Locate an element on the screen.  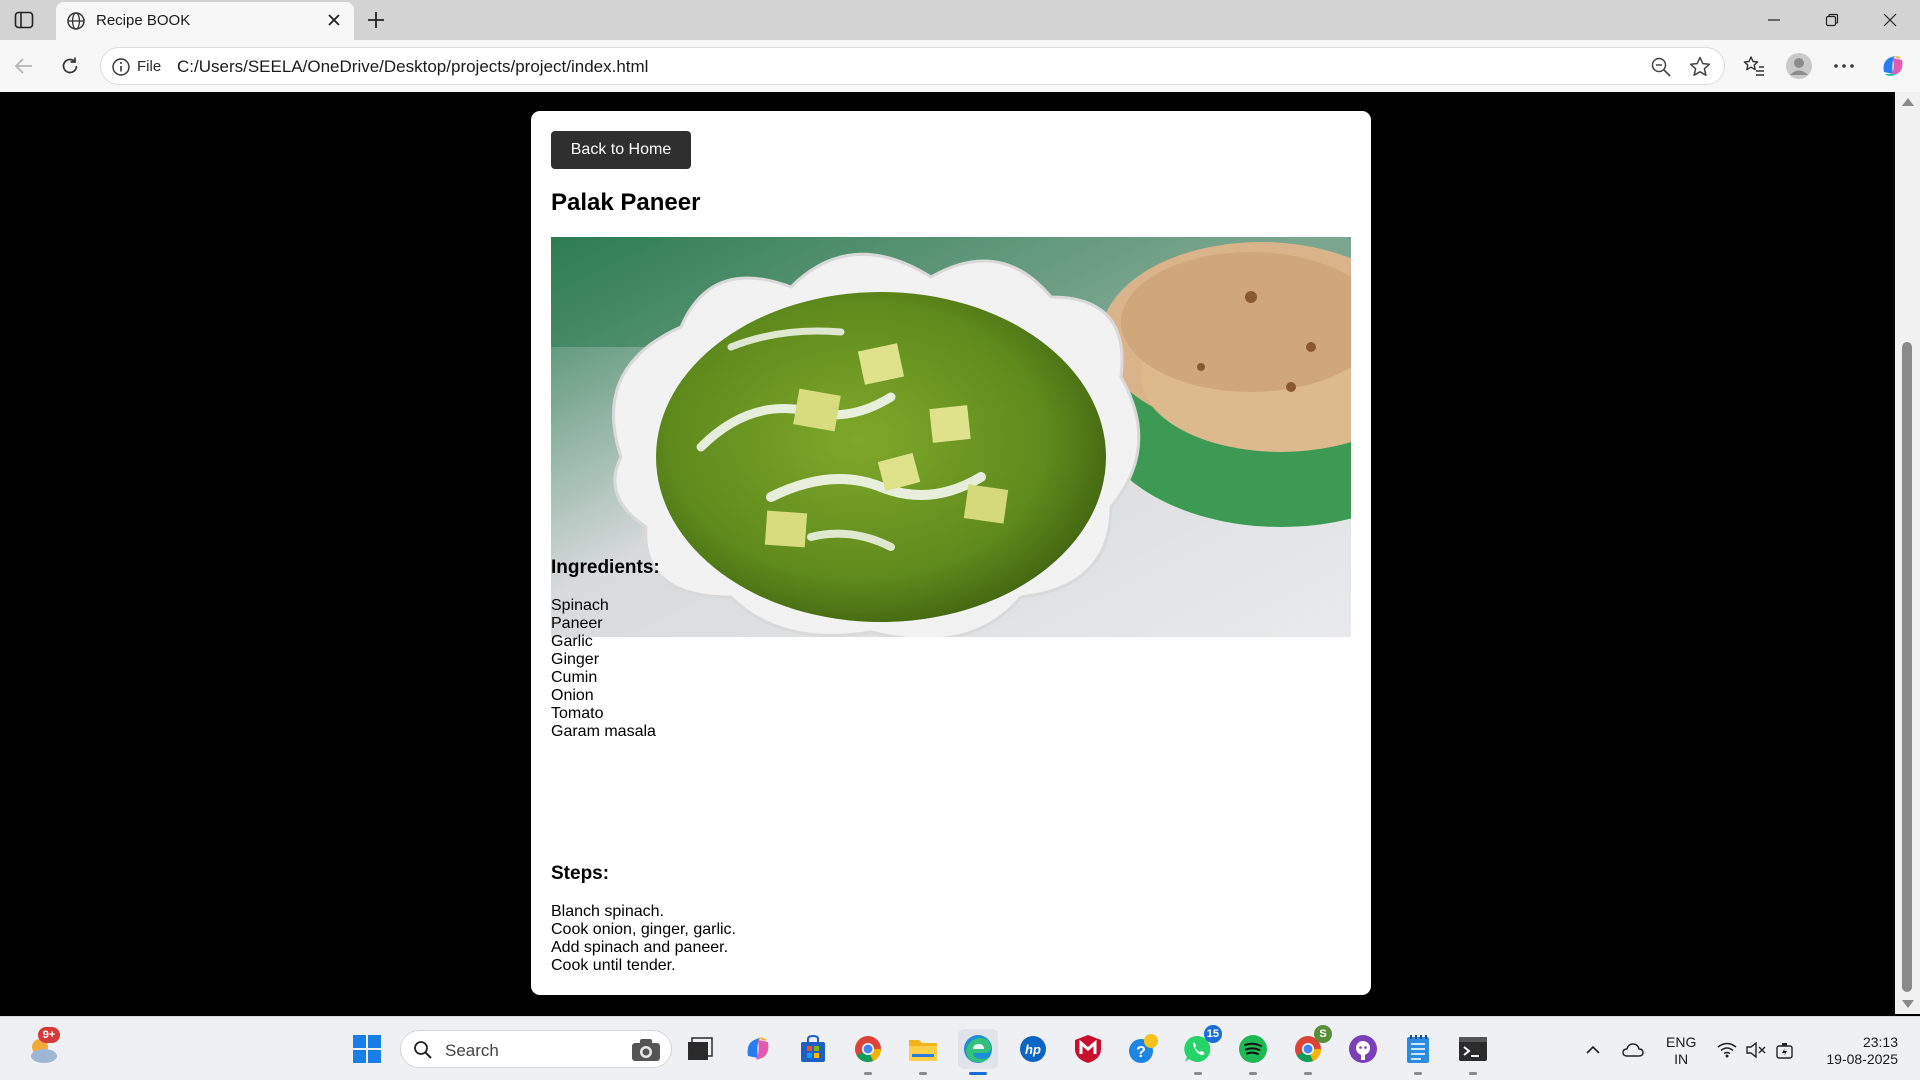
favorites-list-icon is located at coordinates (1753, 66).